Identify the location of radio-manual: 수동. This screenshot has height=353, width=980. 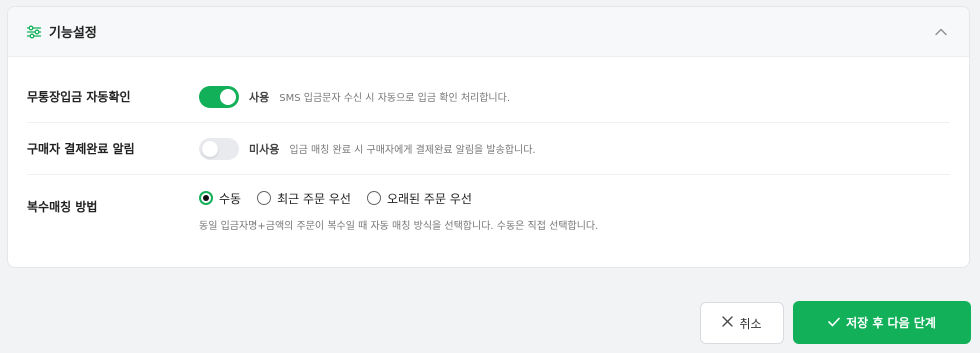
(220, 198).